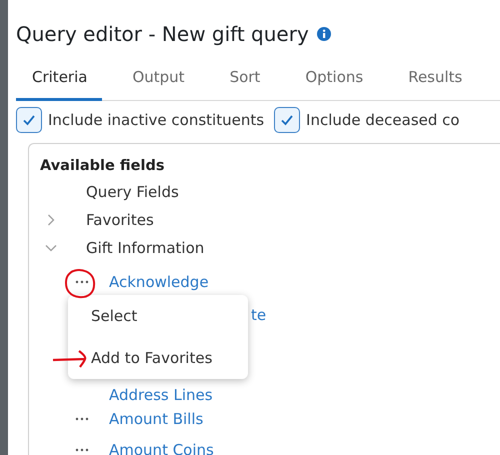  Describe the element at coordinates (435, 80) in the screenshot. I see `tab: Results` at that location.